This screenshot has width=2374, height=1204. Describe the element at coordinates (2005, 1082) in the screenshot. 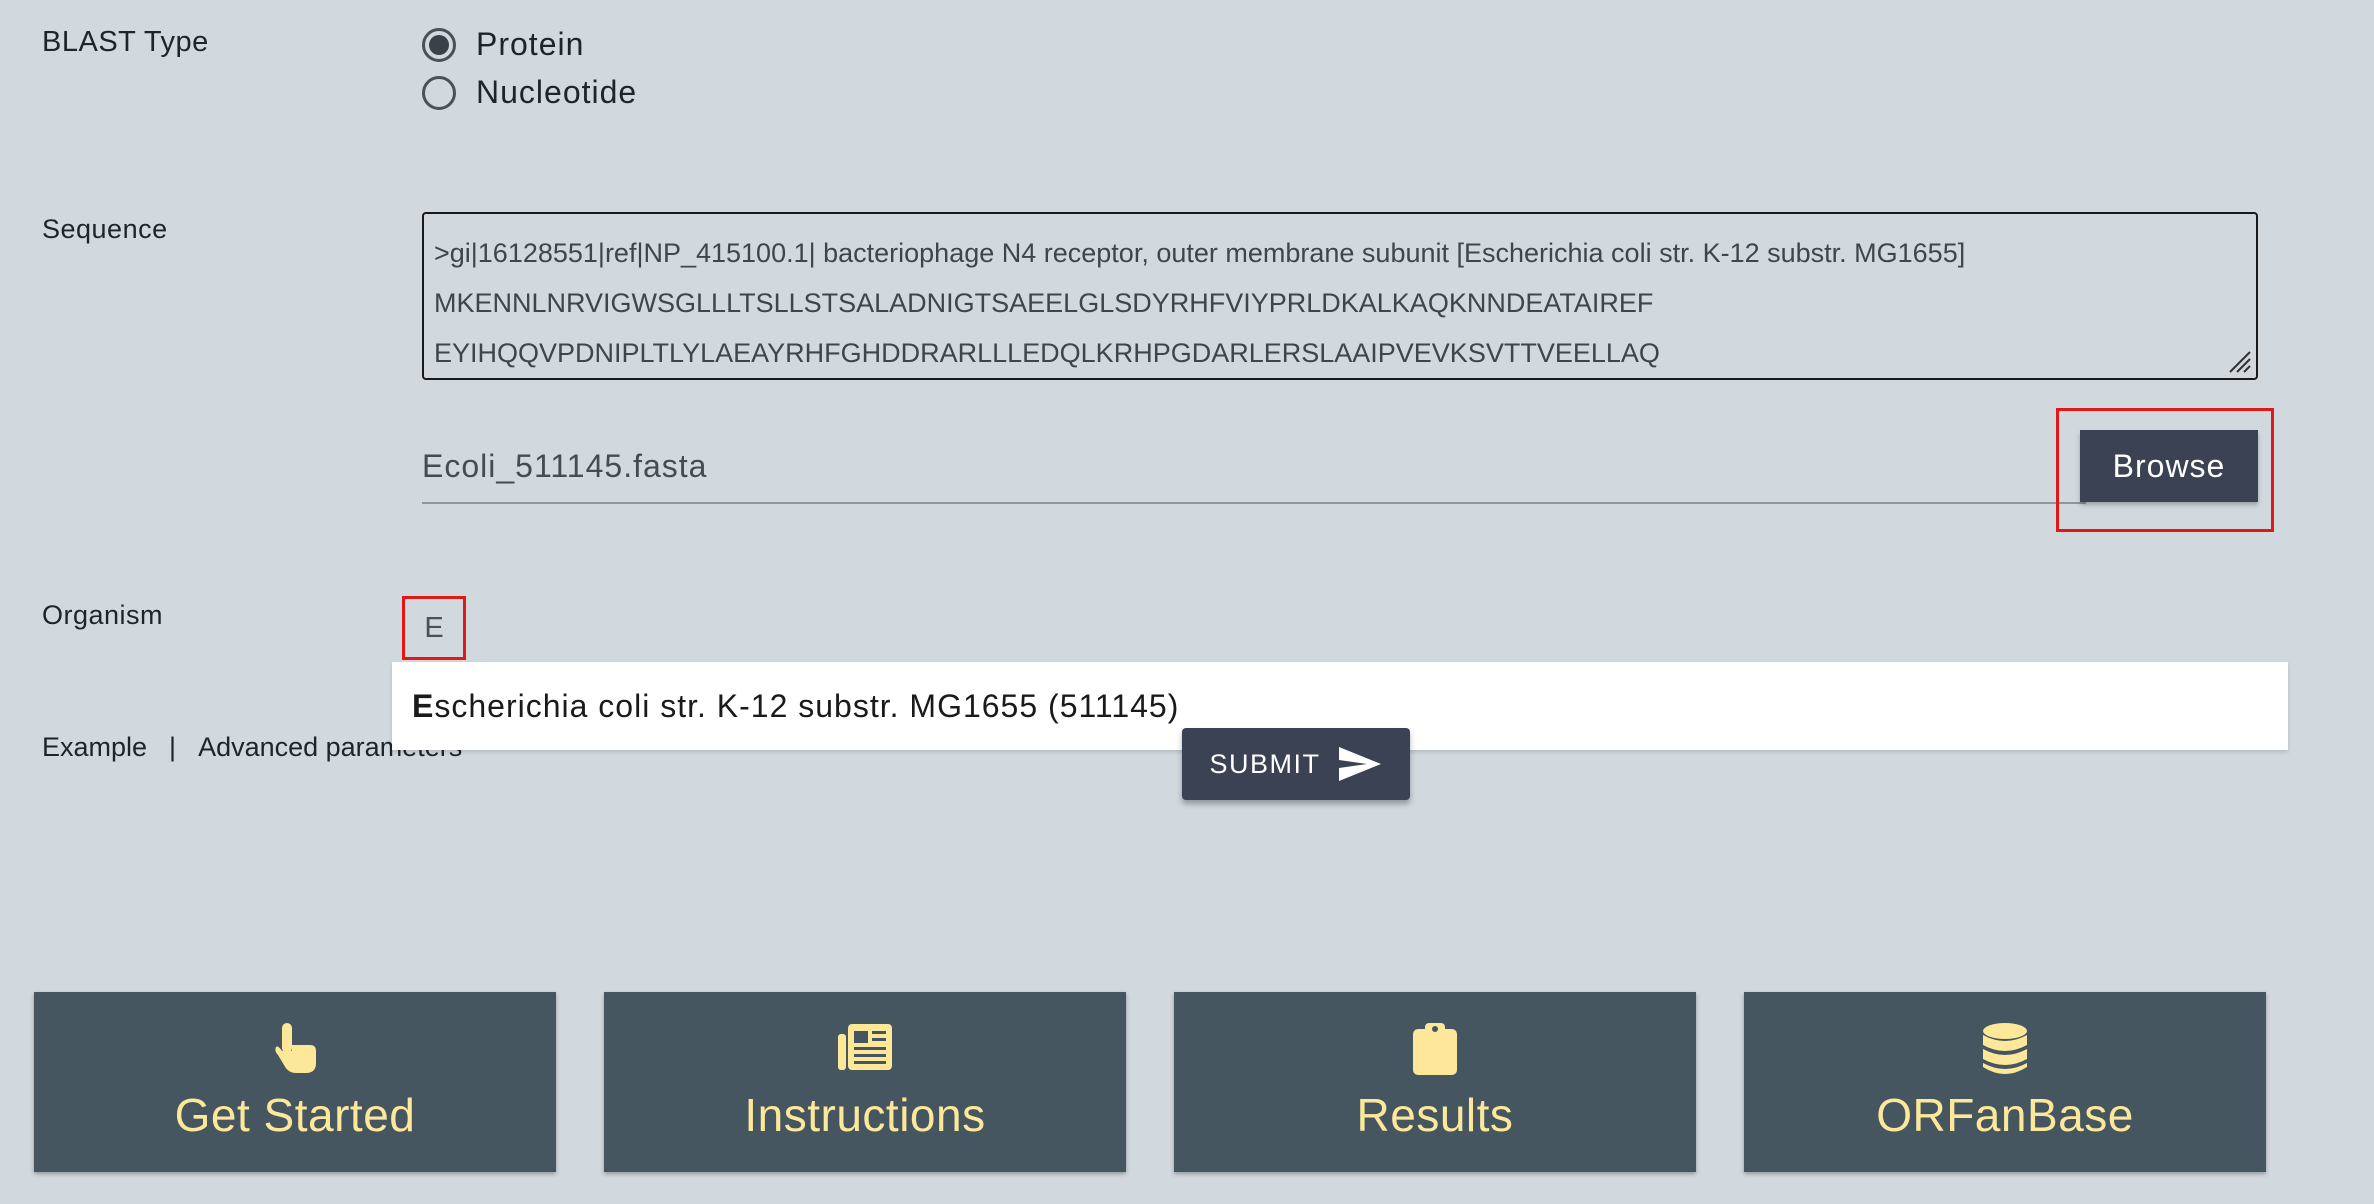

I see `orfanbase-card: ORFanBase` at that location.